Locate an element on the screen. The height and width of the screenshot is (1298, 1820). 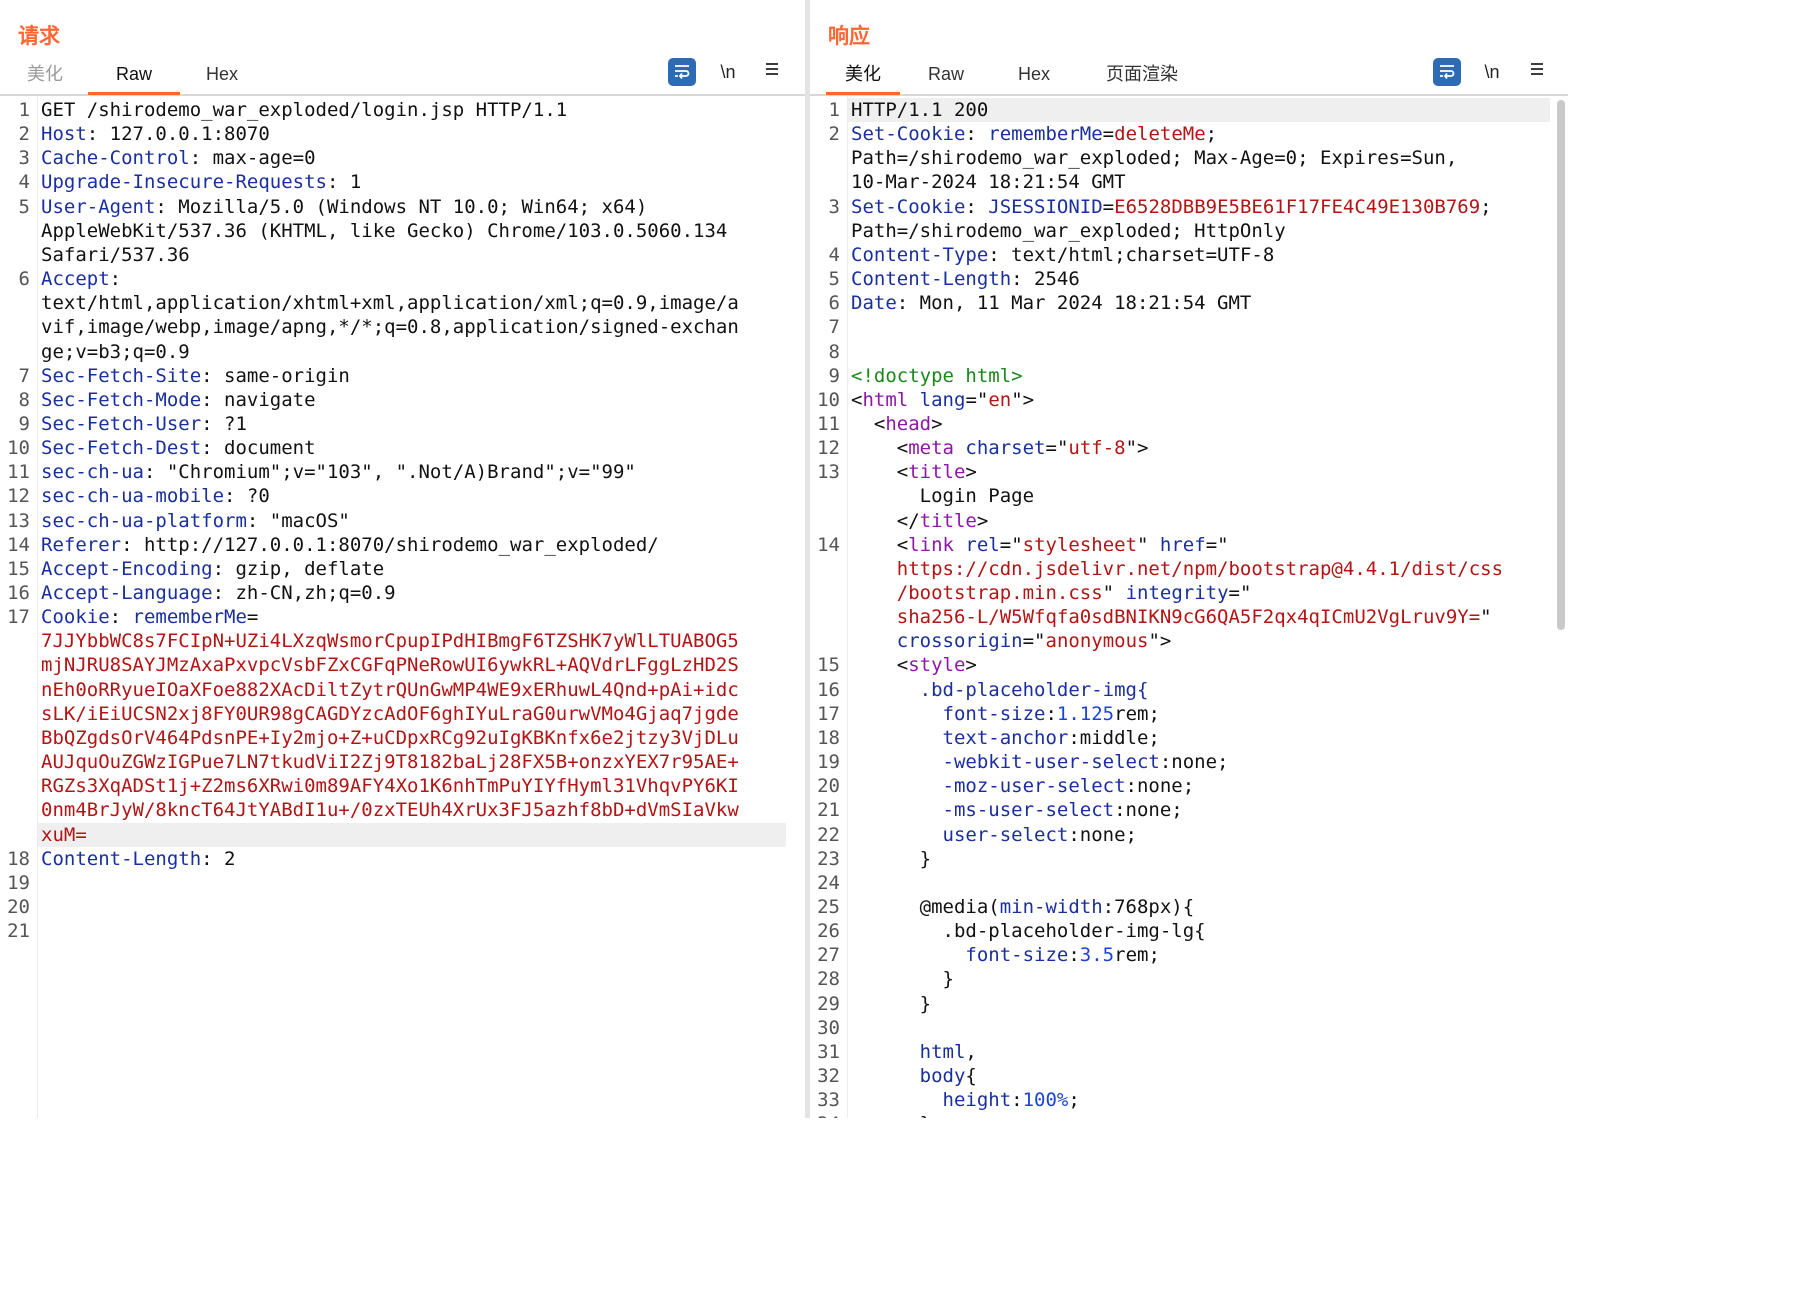
tab-render: 页面渲染 is located at coordinates (1142, 75).